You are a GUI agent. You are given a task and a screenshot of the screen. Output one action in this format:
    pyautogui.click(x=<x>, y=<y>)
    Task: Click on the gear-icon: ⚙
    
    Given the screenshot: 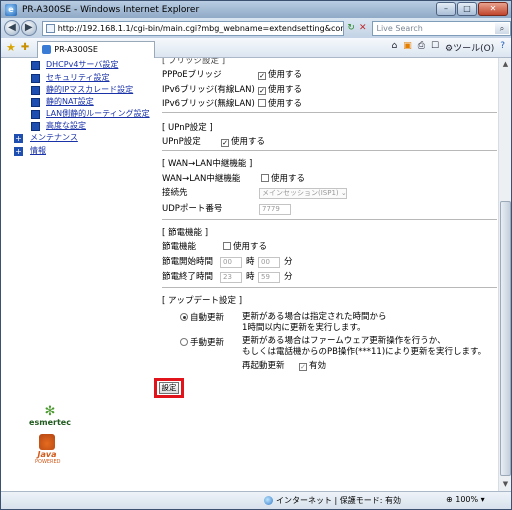 What is the action you would take?
    pyautogui.click(x=449, y=49)
    